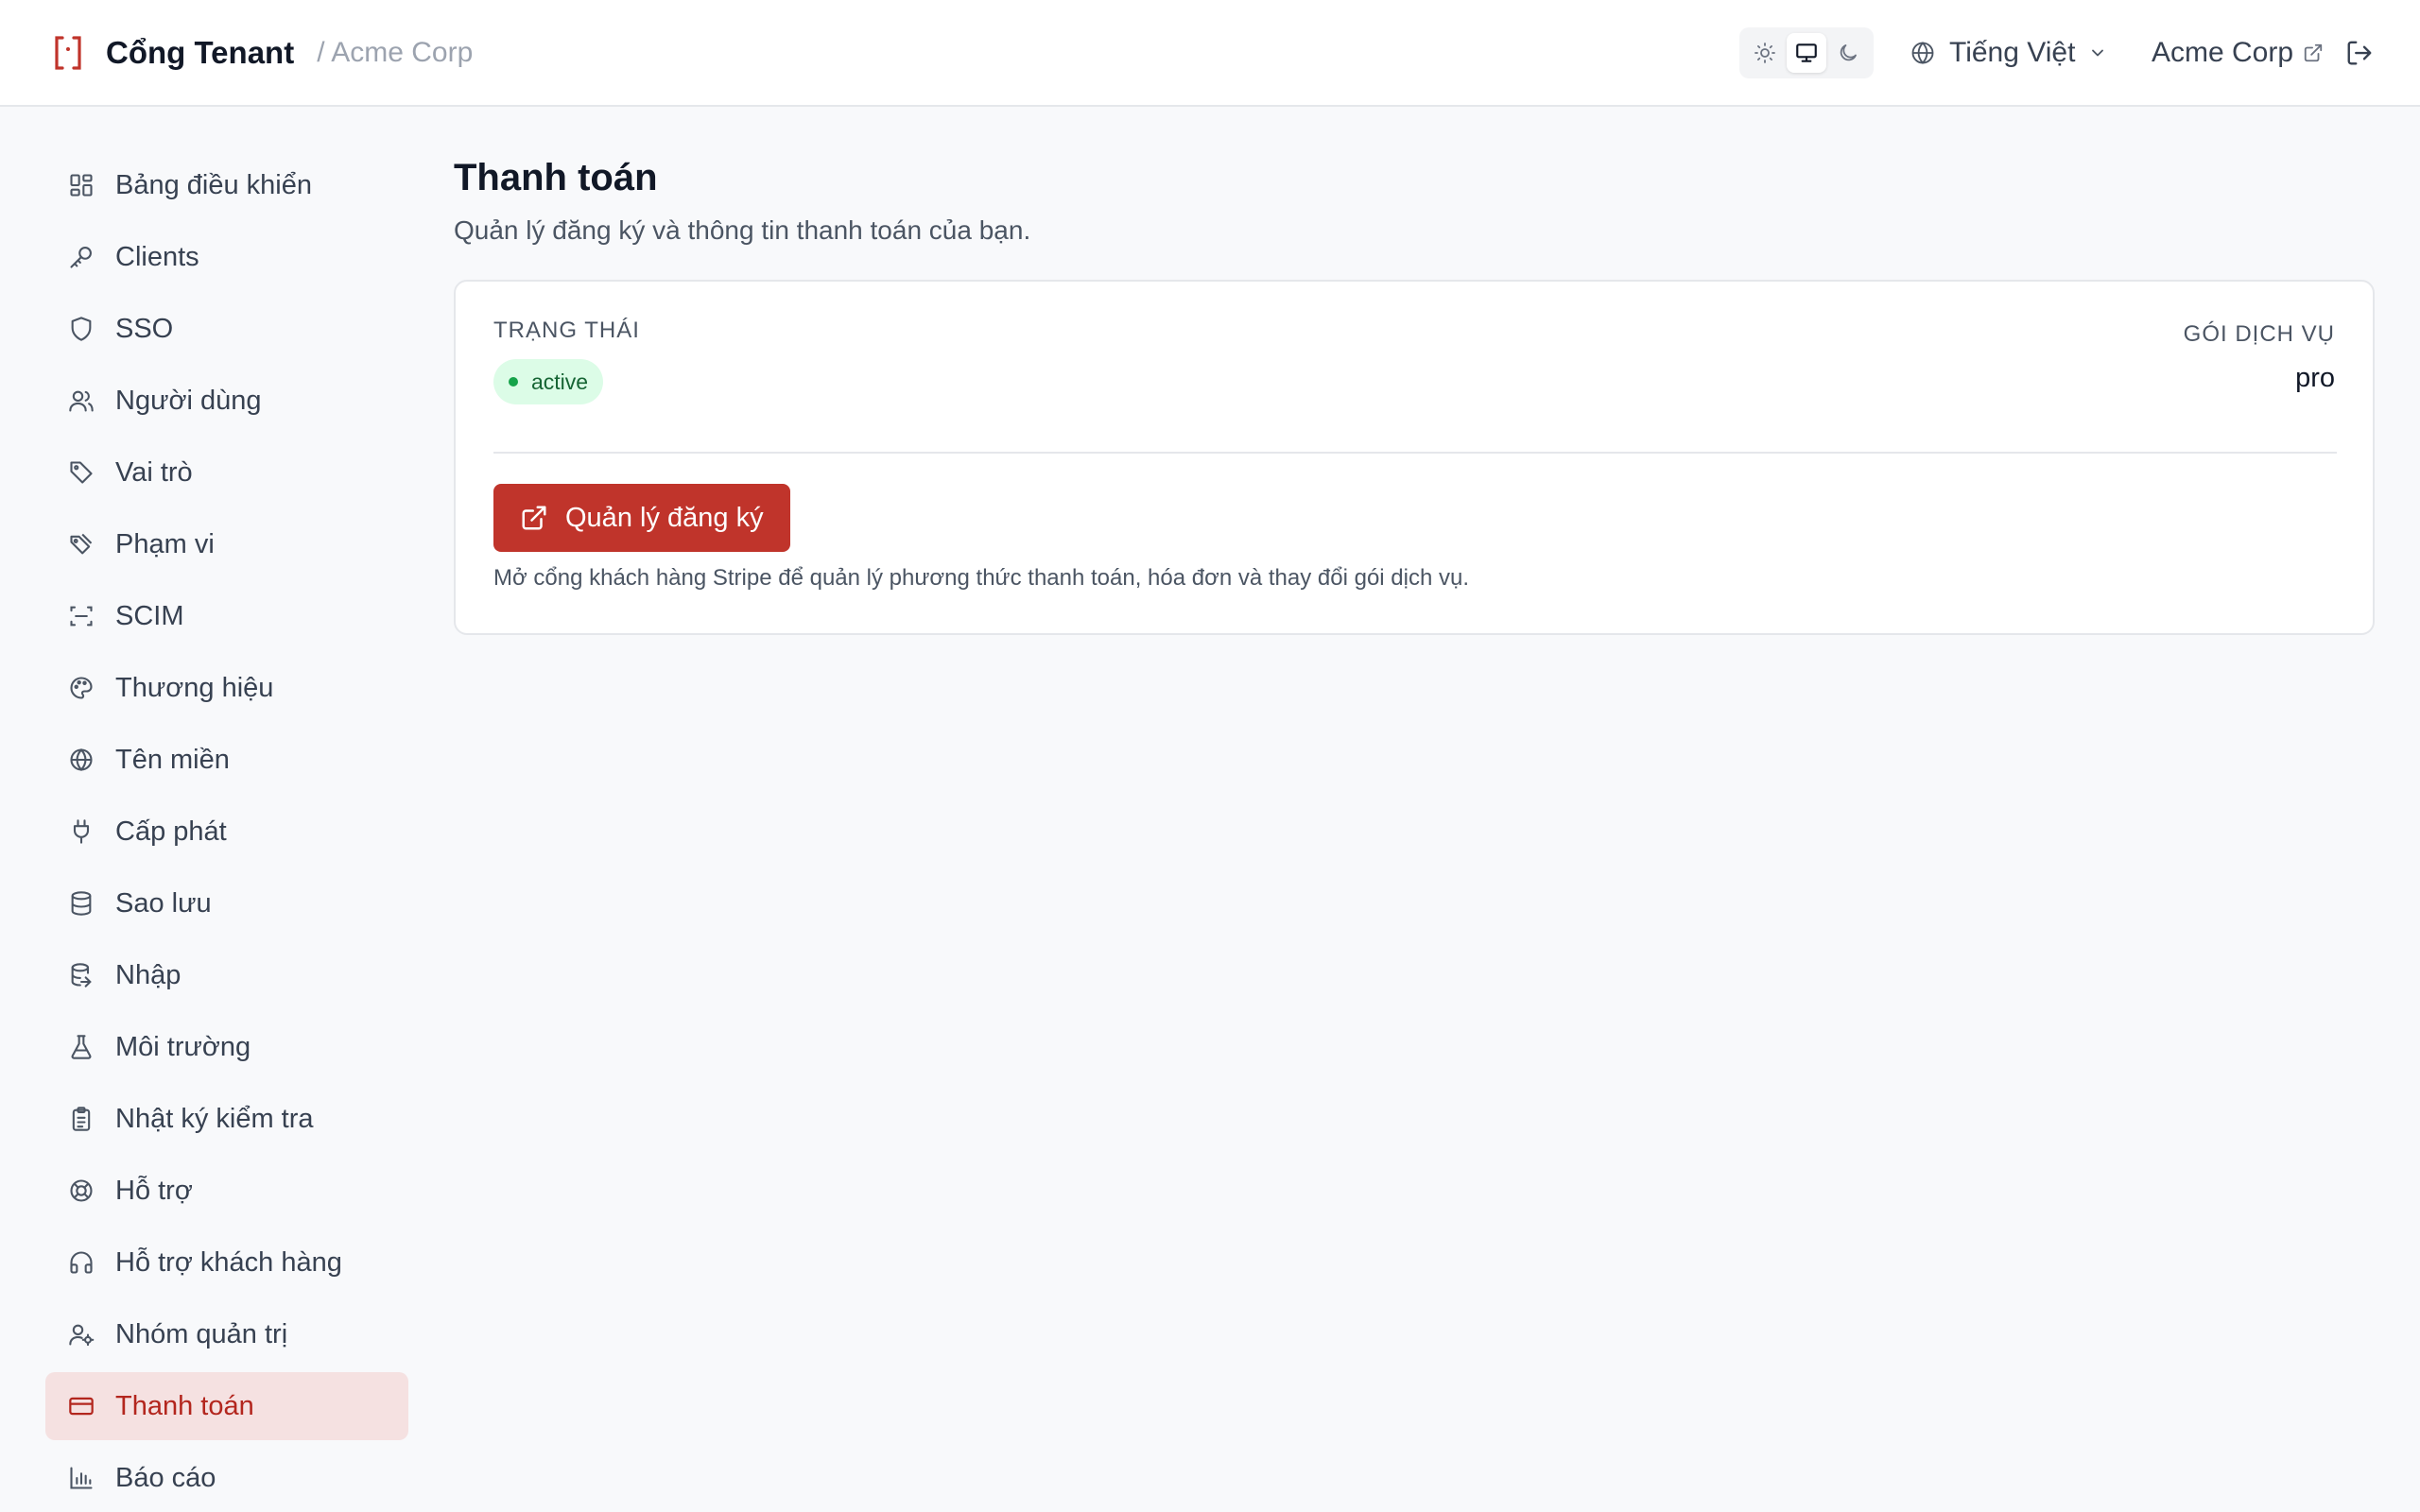 The height and width of the screenshot is (1512, 2420). What do you see at coordinates (226, 257) in the screenshot?
I see `sidebar-item-clients: Clients` at bounding box center [226, 257].